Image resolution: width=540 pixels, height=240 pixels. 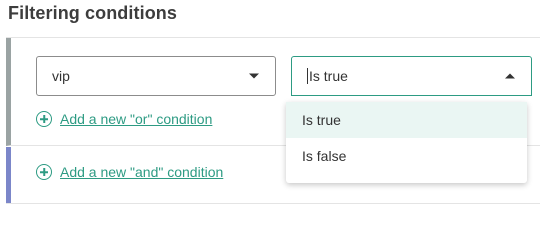 I want to click on chevron-up-icon, so click(x=510, y=76).